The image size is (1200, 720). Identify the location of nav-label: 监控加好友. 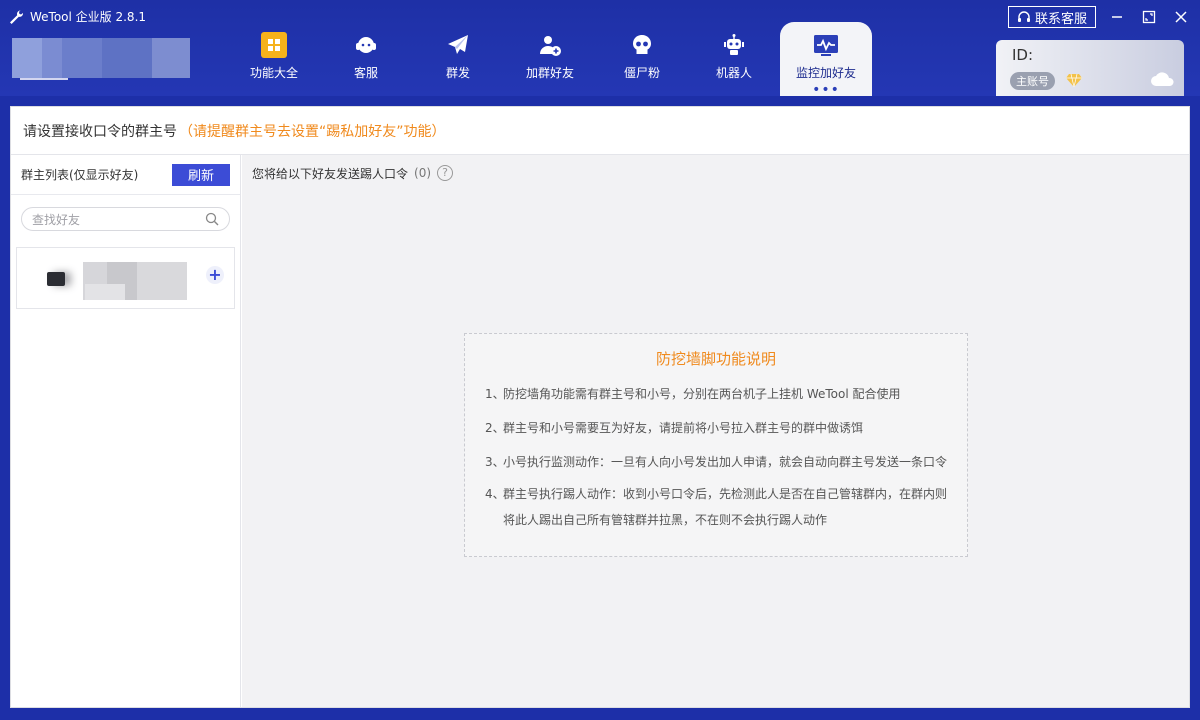
(825, 73).